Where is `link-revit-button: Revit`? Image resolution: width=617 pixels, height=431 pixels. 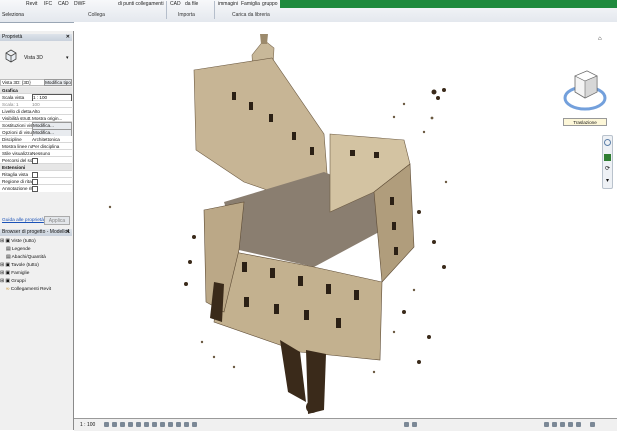 link-revit-button: Revit is located at coordinates (31, 4).